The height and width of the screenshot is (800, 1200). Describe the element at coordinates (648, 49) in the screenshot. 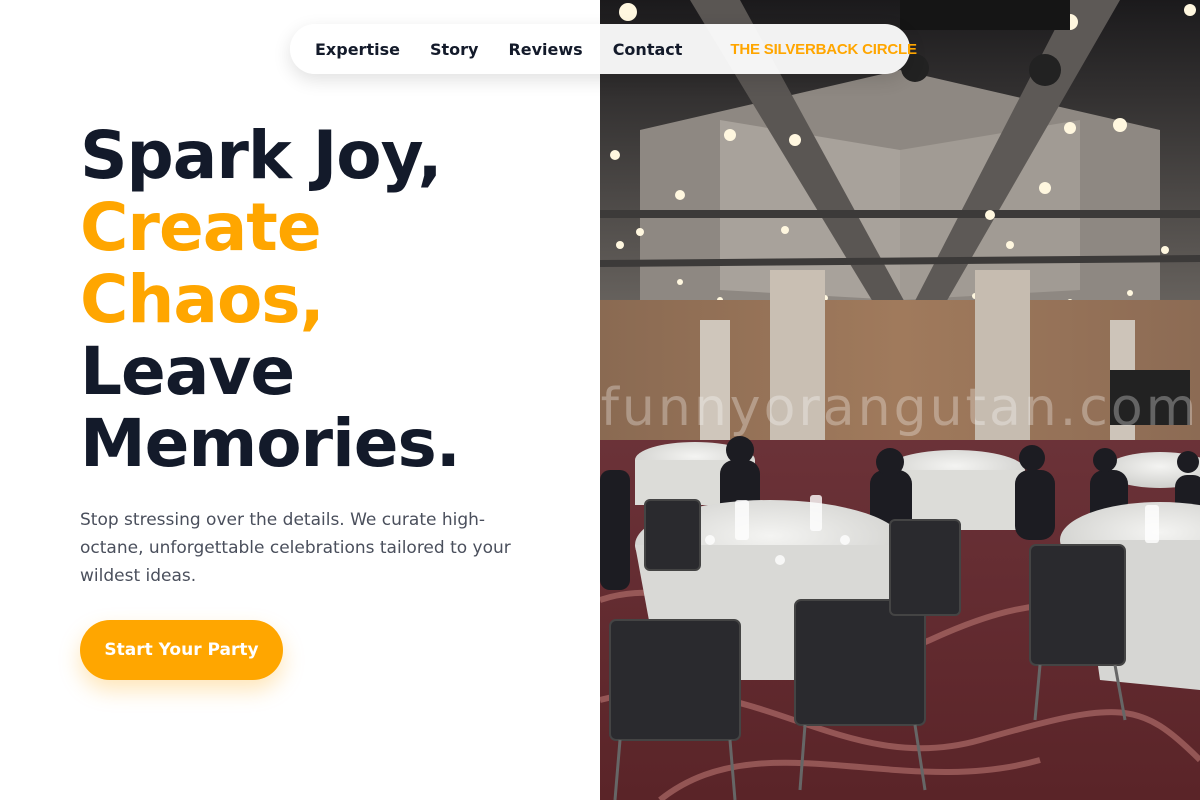

I see `nav-link-contact: Contact` at that location.